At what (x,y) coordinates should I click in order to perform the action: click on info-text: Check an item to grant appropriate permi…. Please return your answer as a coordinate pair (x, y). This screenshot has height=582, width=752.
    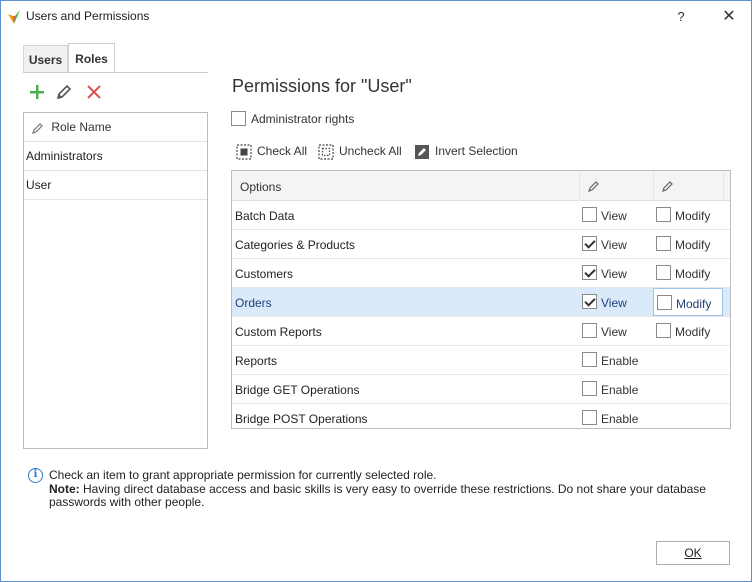
    Looking at the image, I should click on (243, 475).